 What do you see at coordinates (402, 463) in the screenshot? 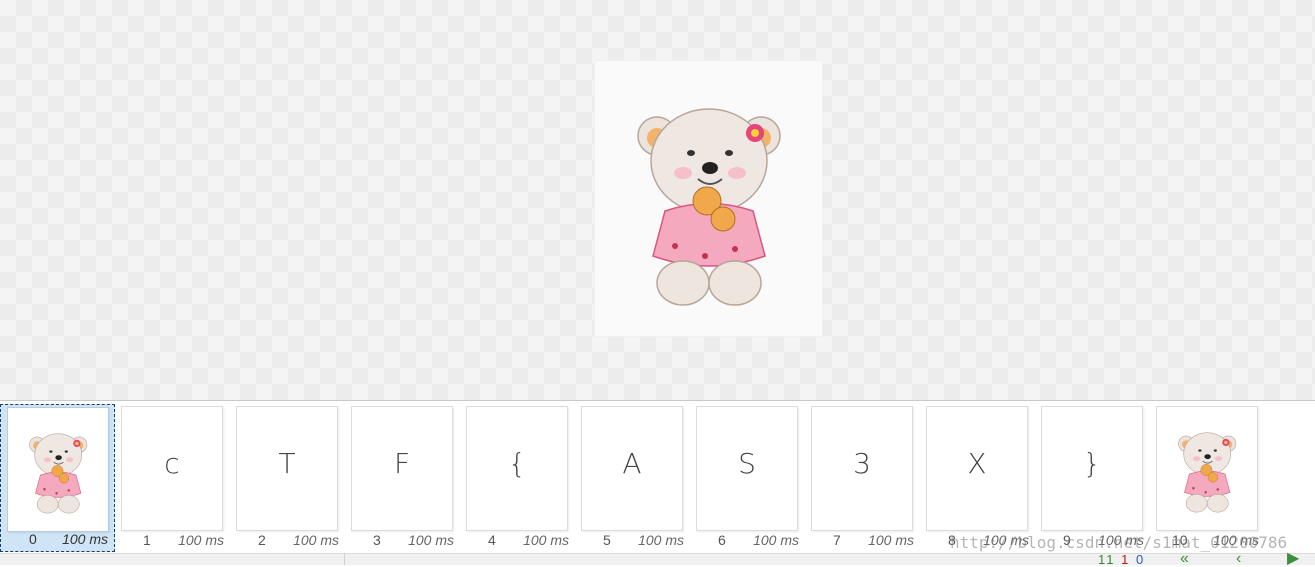
I see `frame-glyph: F` at bounding box center [402, 463].